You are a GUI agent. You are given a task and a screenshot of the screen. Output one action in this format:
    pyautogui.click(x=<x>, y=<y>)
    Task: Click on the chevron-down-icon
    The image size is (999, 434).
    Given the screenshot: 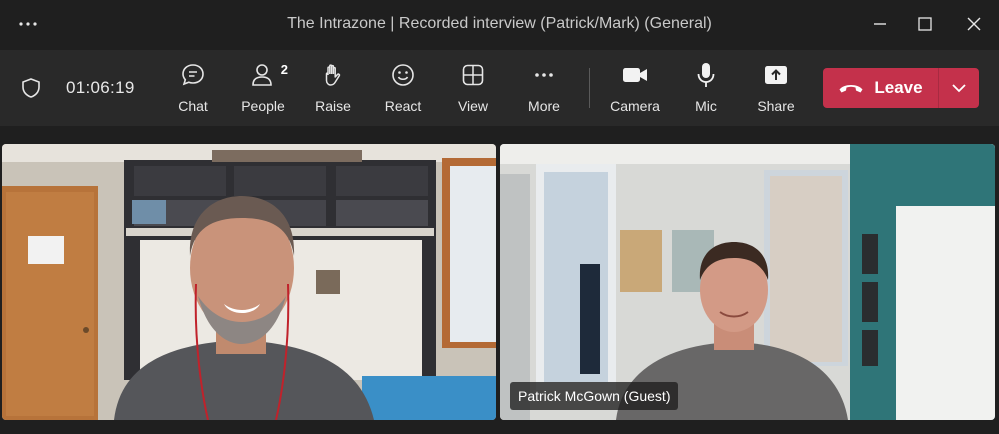 What is the action you would take?
    pyautogui.click(x=959, y=88)
    